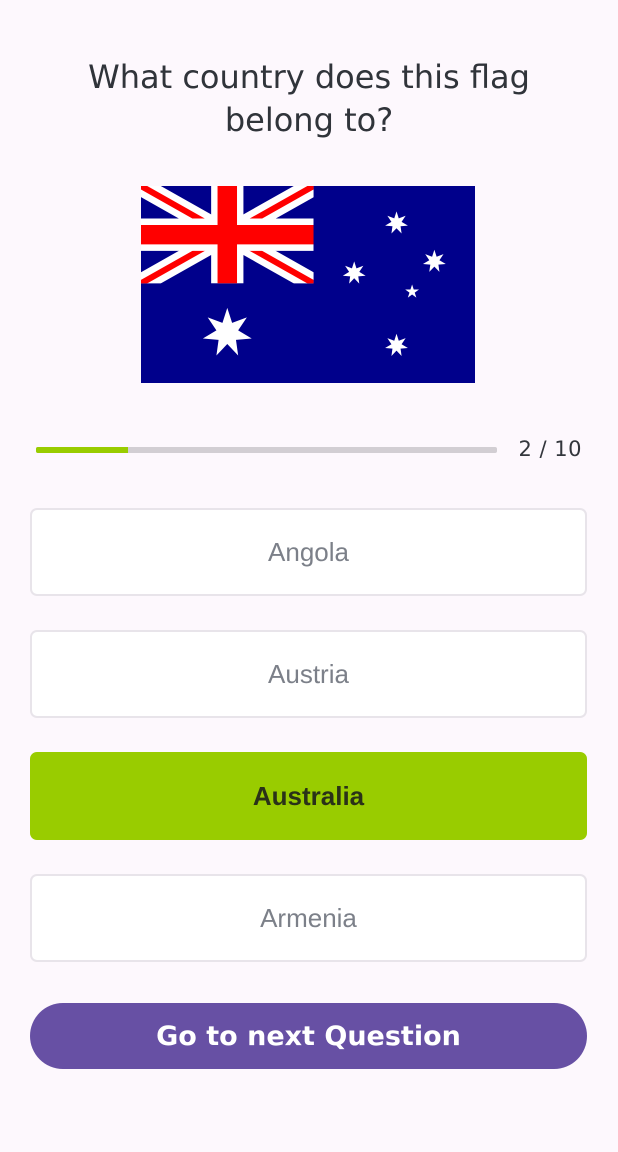 This screenshot has width=618, height=1152. What do you see at coordinates (308, 674) in the screenshot?
I see `answer-option-austria: Austria` at bounding box center [308, 674].